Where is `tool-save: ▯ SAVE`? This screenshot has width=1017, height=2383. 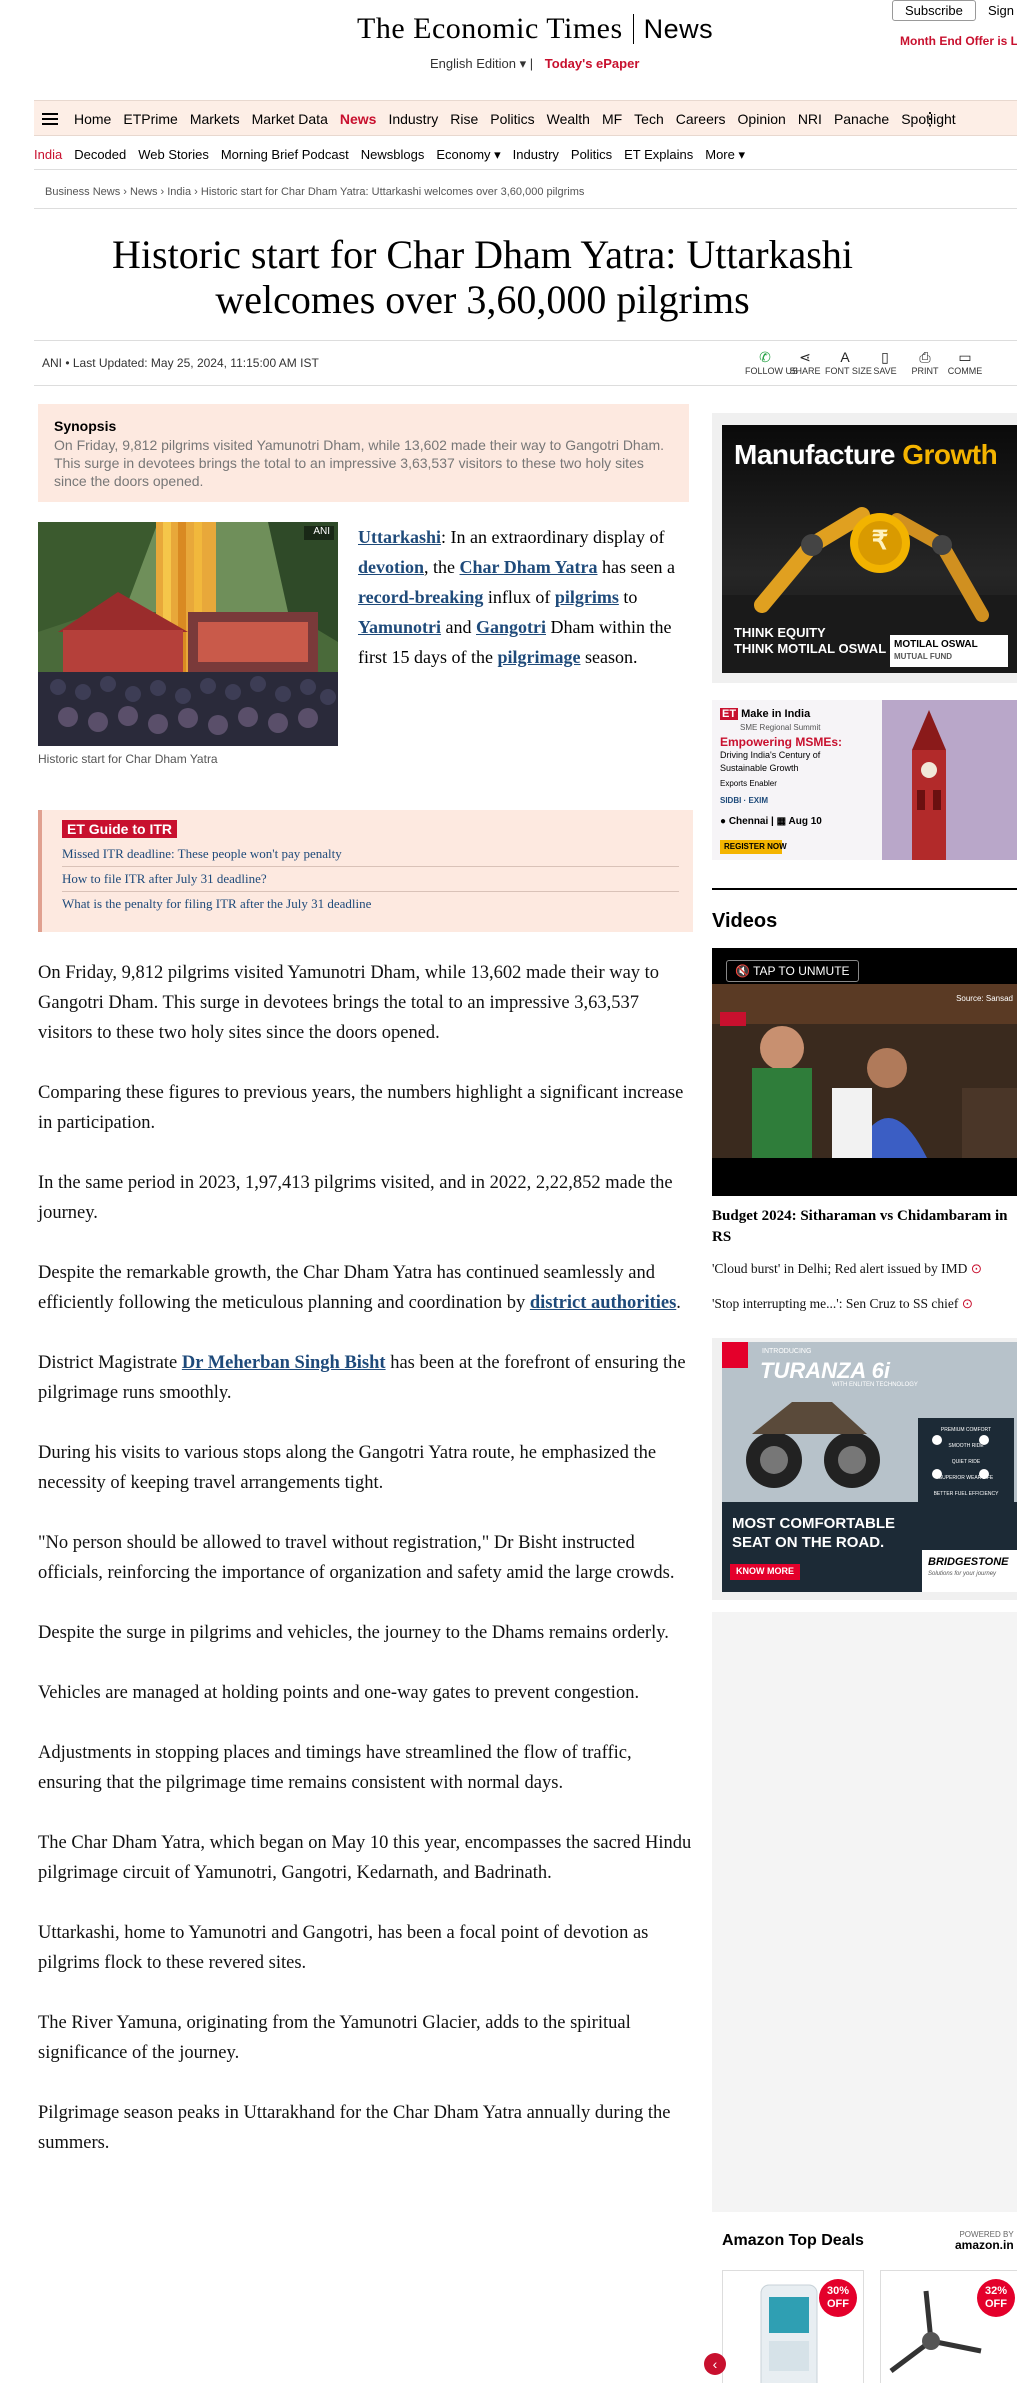
tool-save: ▯ SAVE is located at coordinates (885, 362).